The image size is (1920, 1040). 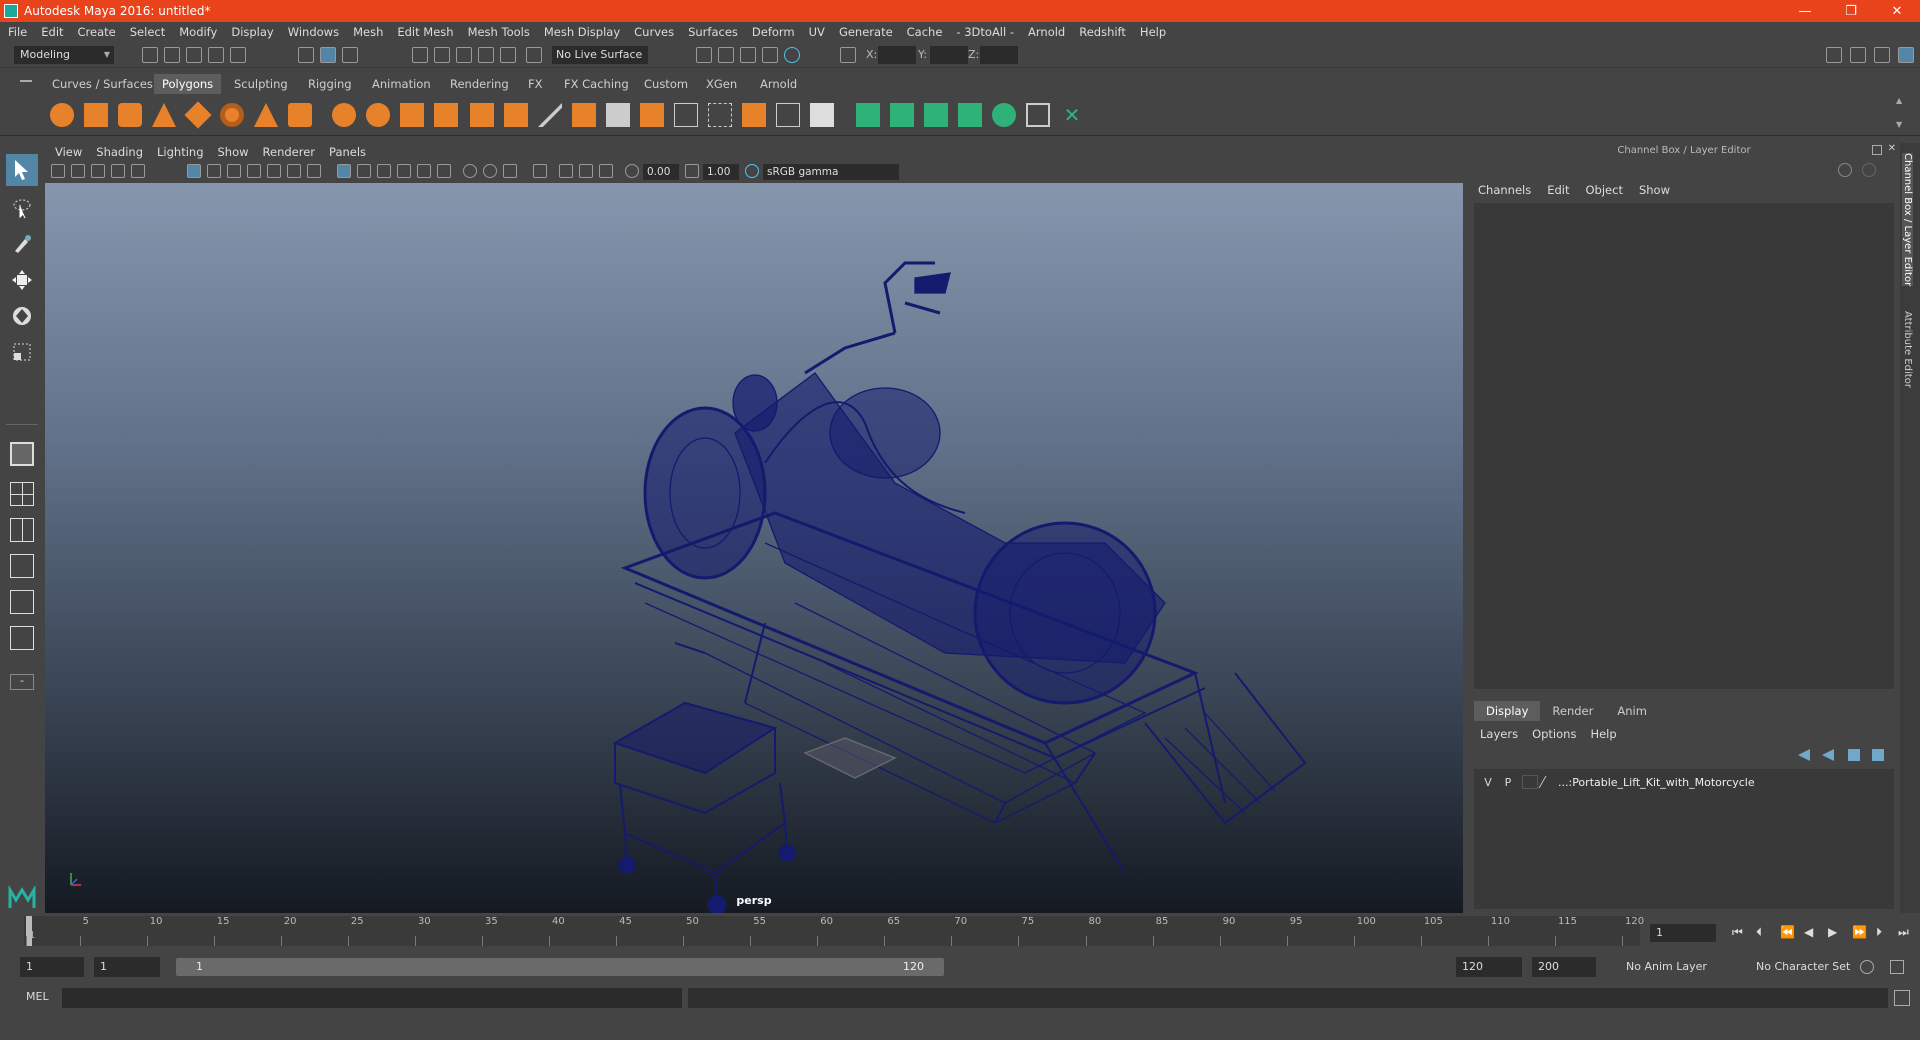 What do you see at coordinates (666, 84) in the screenshot?
I see `tab-custom: Custom` at bounding box center [666, 84].